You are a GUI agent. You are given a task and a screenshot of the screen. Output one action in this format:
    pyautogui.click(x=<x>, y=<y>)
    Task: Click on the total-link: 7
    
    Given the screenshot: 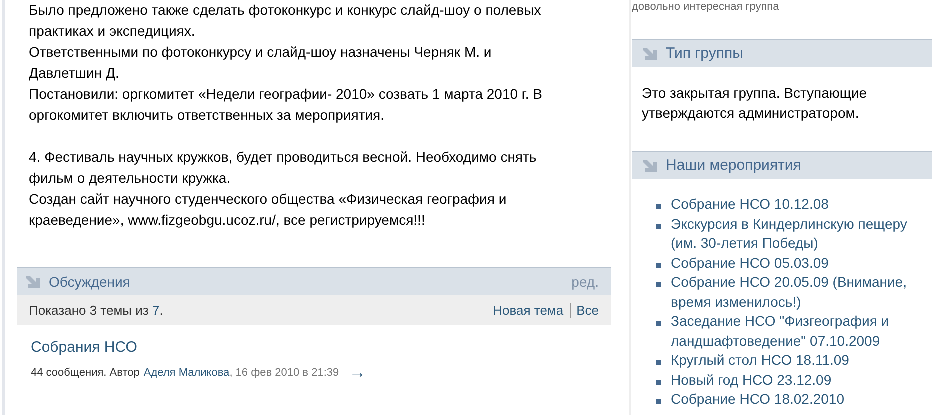 What is the action you would take?
    pyautogui.click(x=156, y=310)
    